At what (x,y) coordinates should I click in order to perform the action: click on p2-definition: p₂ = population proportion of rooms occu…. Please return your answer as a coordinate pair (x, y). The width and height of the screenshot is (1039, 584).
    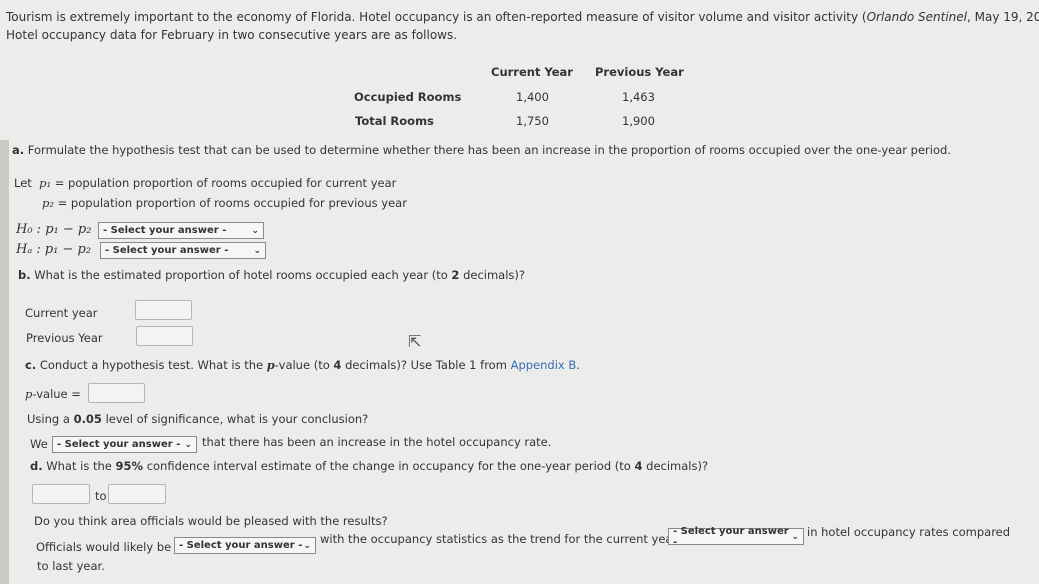
    Looking at the image, I should click on (224, 203).